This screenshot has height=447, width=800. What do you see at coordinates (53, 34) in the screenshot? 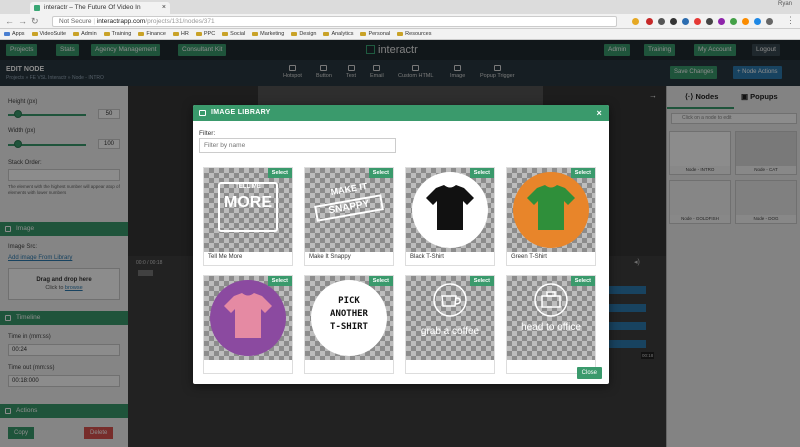
I see `bookmark-label: VideoSuite` at bounding box center [53, 34].